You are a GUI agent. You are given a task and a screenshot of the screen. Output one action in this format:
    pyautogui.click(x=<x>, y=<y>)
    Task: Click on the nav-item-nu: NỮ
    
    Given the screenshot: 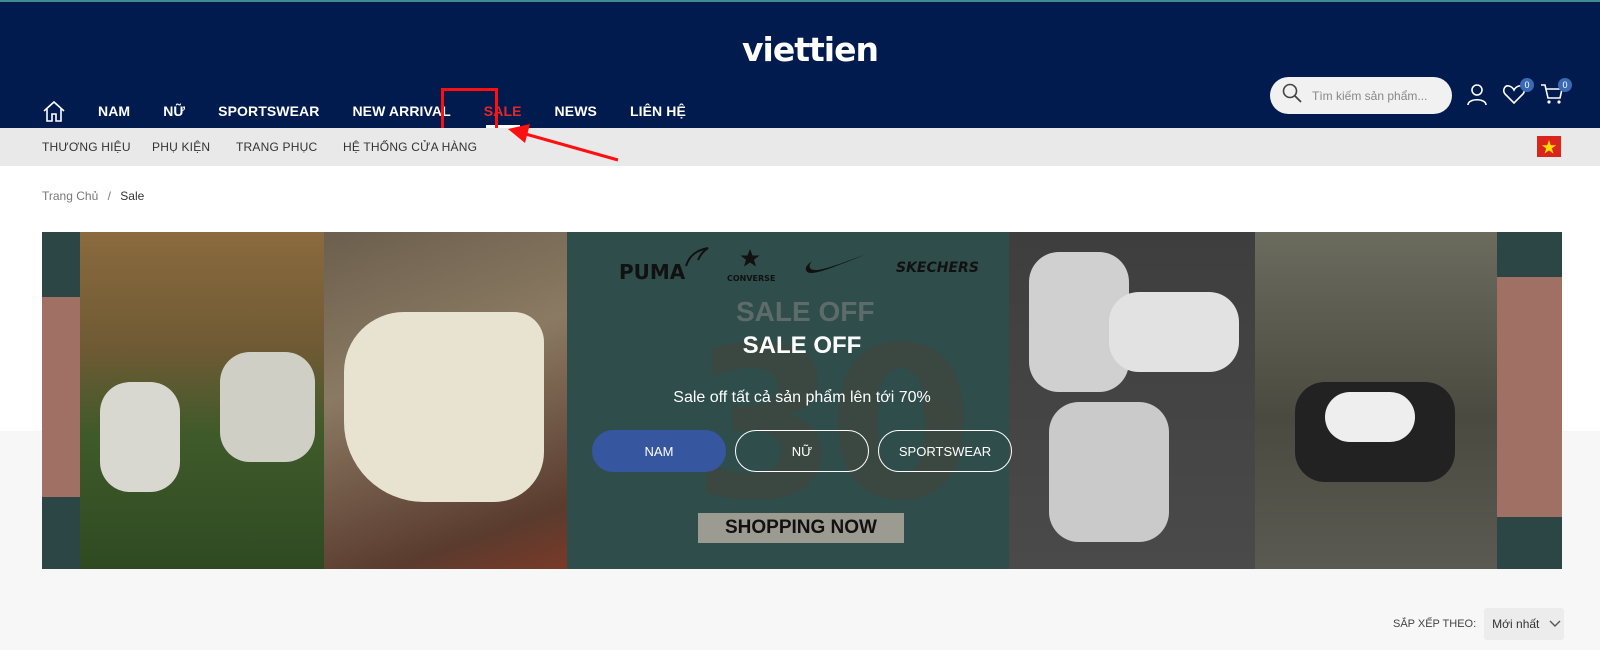 What is the action you would take?
    pyautogui.click(x=174, y=111)
    